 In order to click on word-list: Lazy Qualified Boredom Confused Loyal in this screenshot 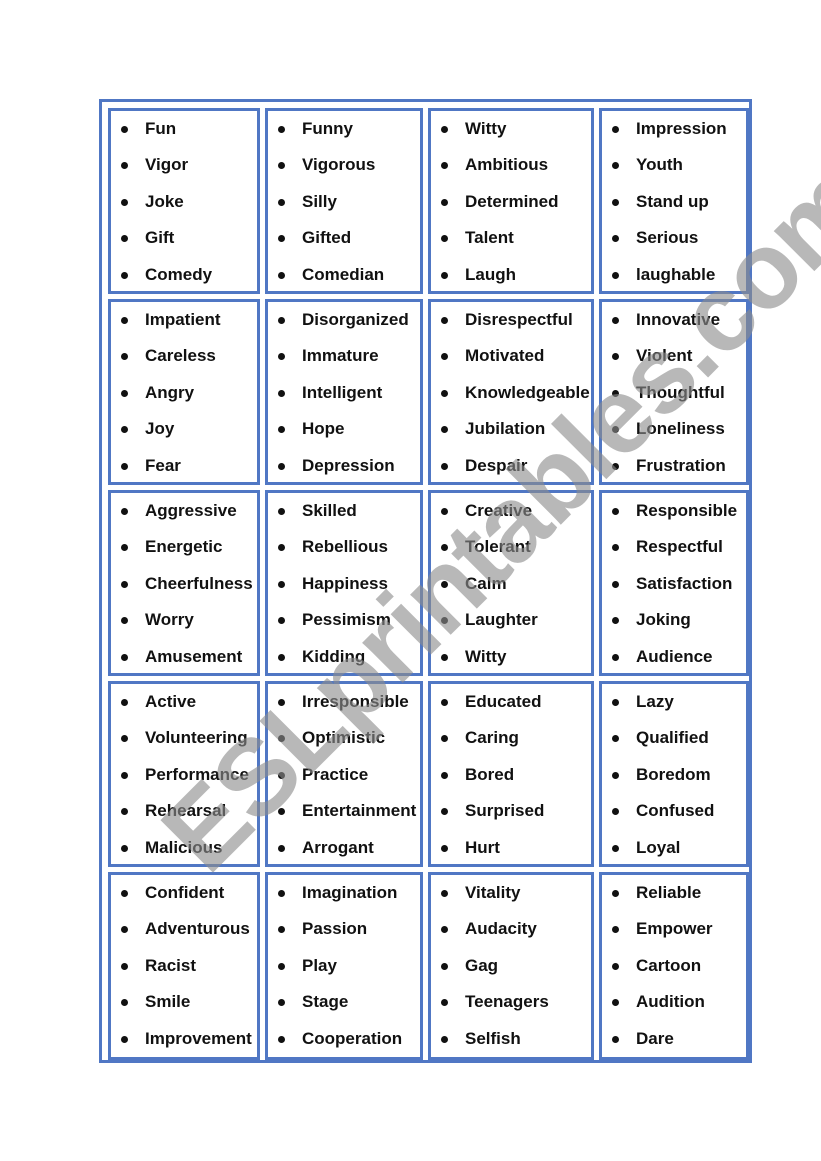, I will do `click(674, 779)`.